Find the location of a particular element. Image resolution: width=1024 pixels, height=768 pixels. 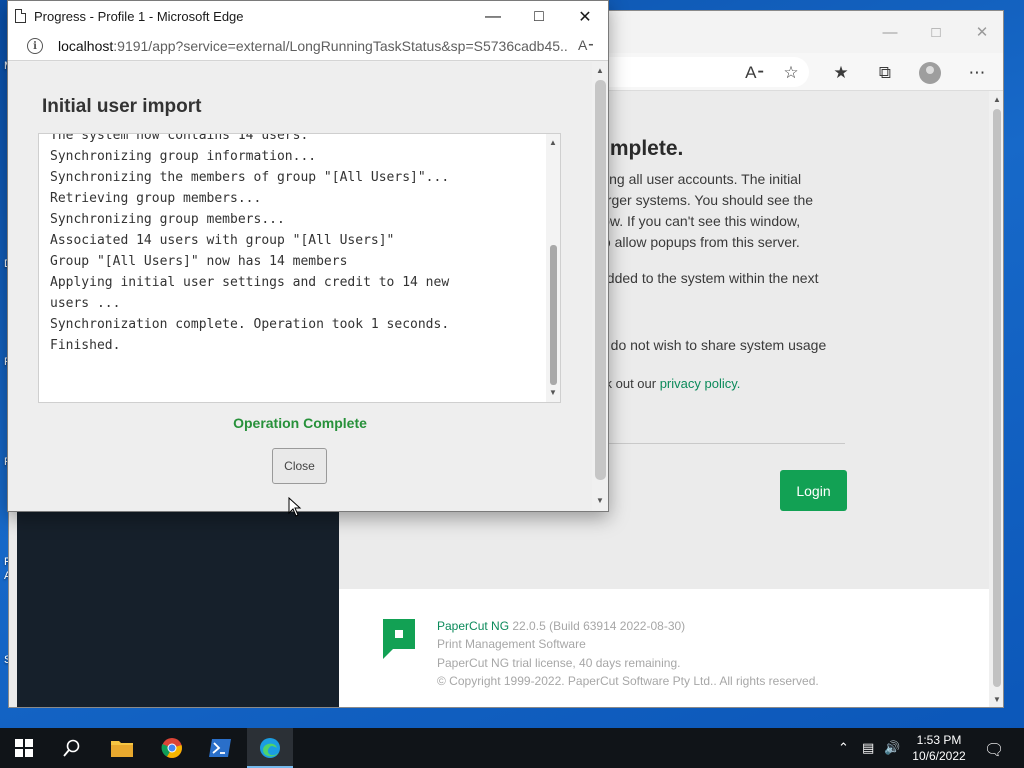

window-title: Progress - Profile 1 - Microsoft Edge is located at coordinates (139, 16).